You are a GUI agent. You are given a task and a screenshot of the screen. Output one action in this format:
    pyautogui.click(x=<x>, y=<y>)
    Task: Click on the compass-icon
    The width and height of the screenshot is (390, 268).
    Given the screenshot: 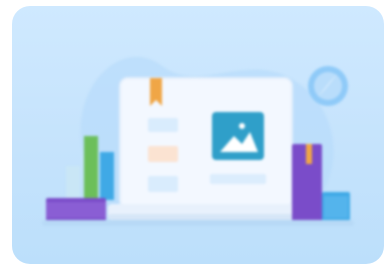 What is the action you would take?
    pyautogui.click(x=328, y=86)
    